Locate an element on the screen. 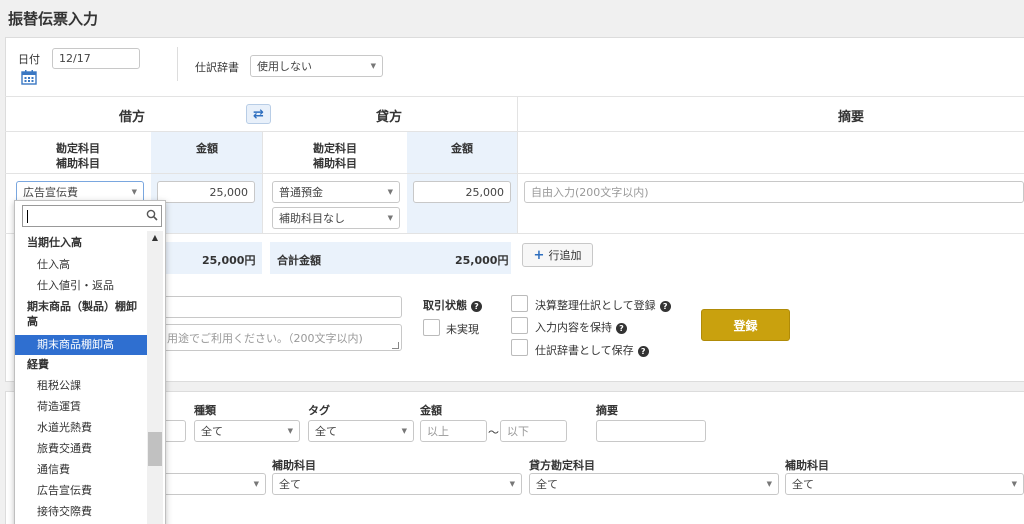  filter-tag-label: タグ is located at coordinates (319, 410).